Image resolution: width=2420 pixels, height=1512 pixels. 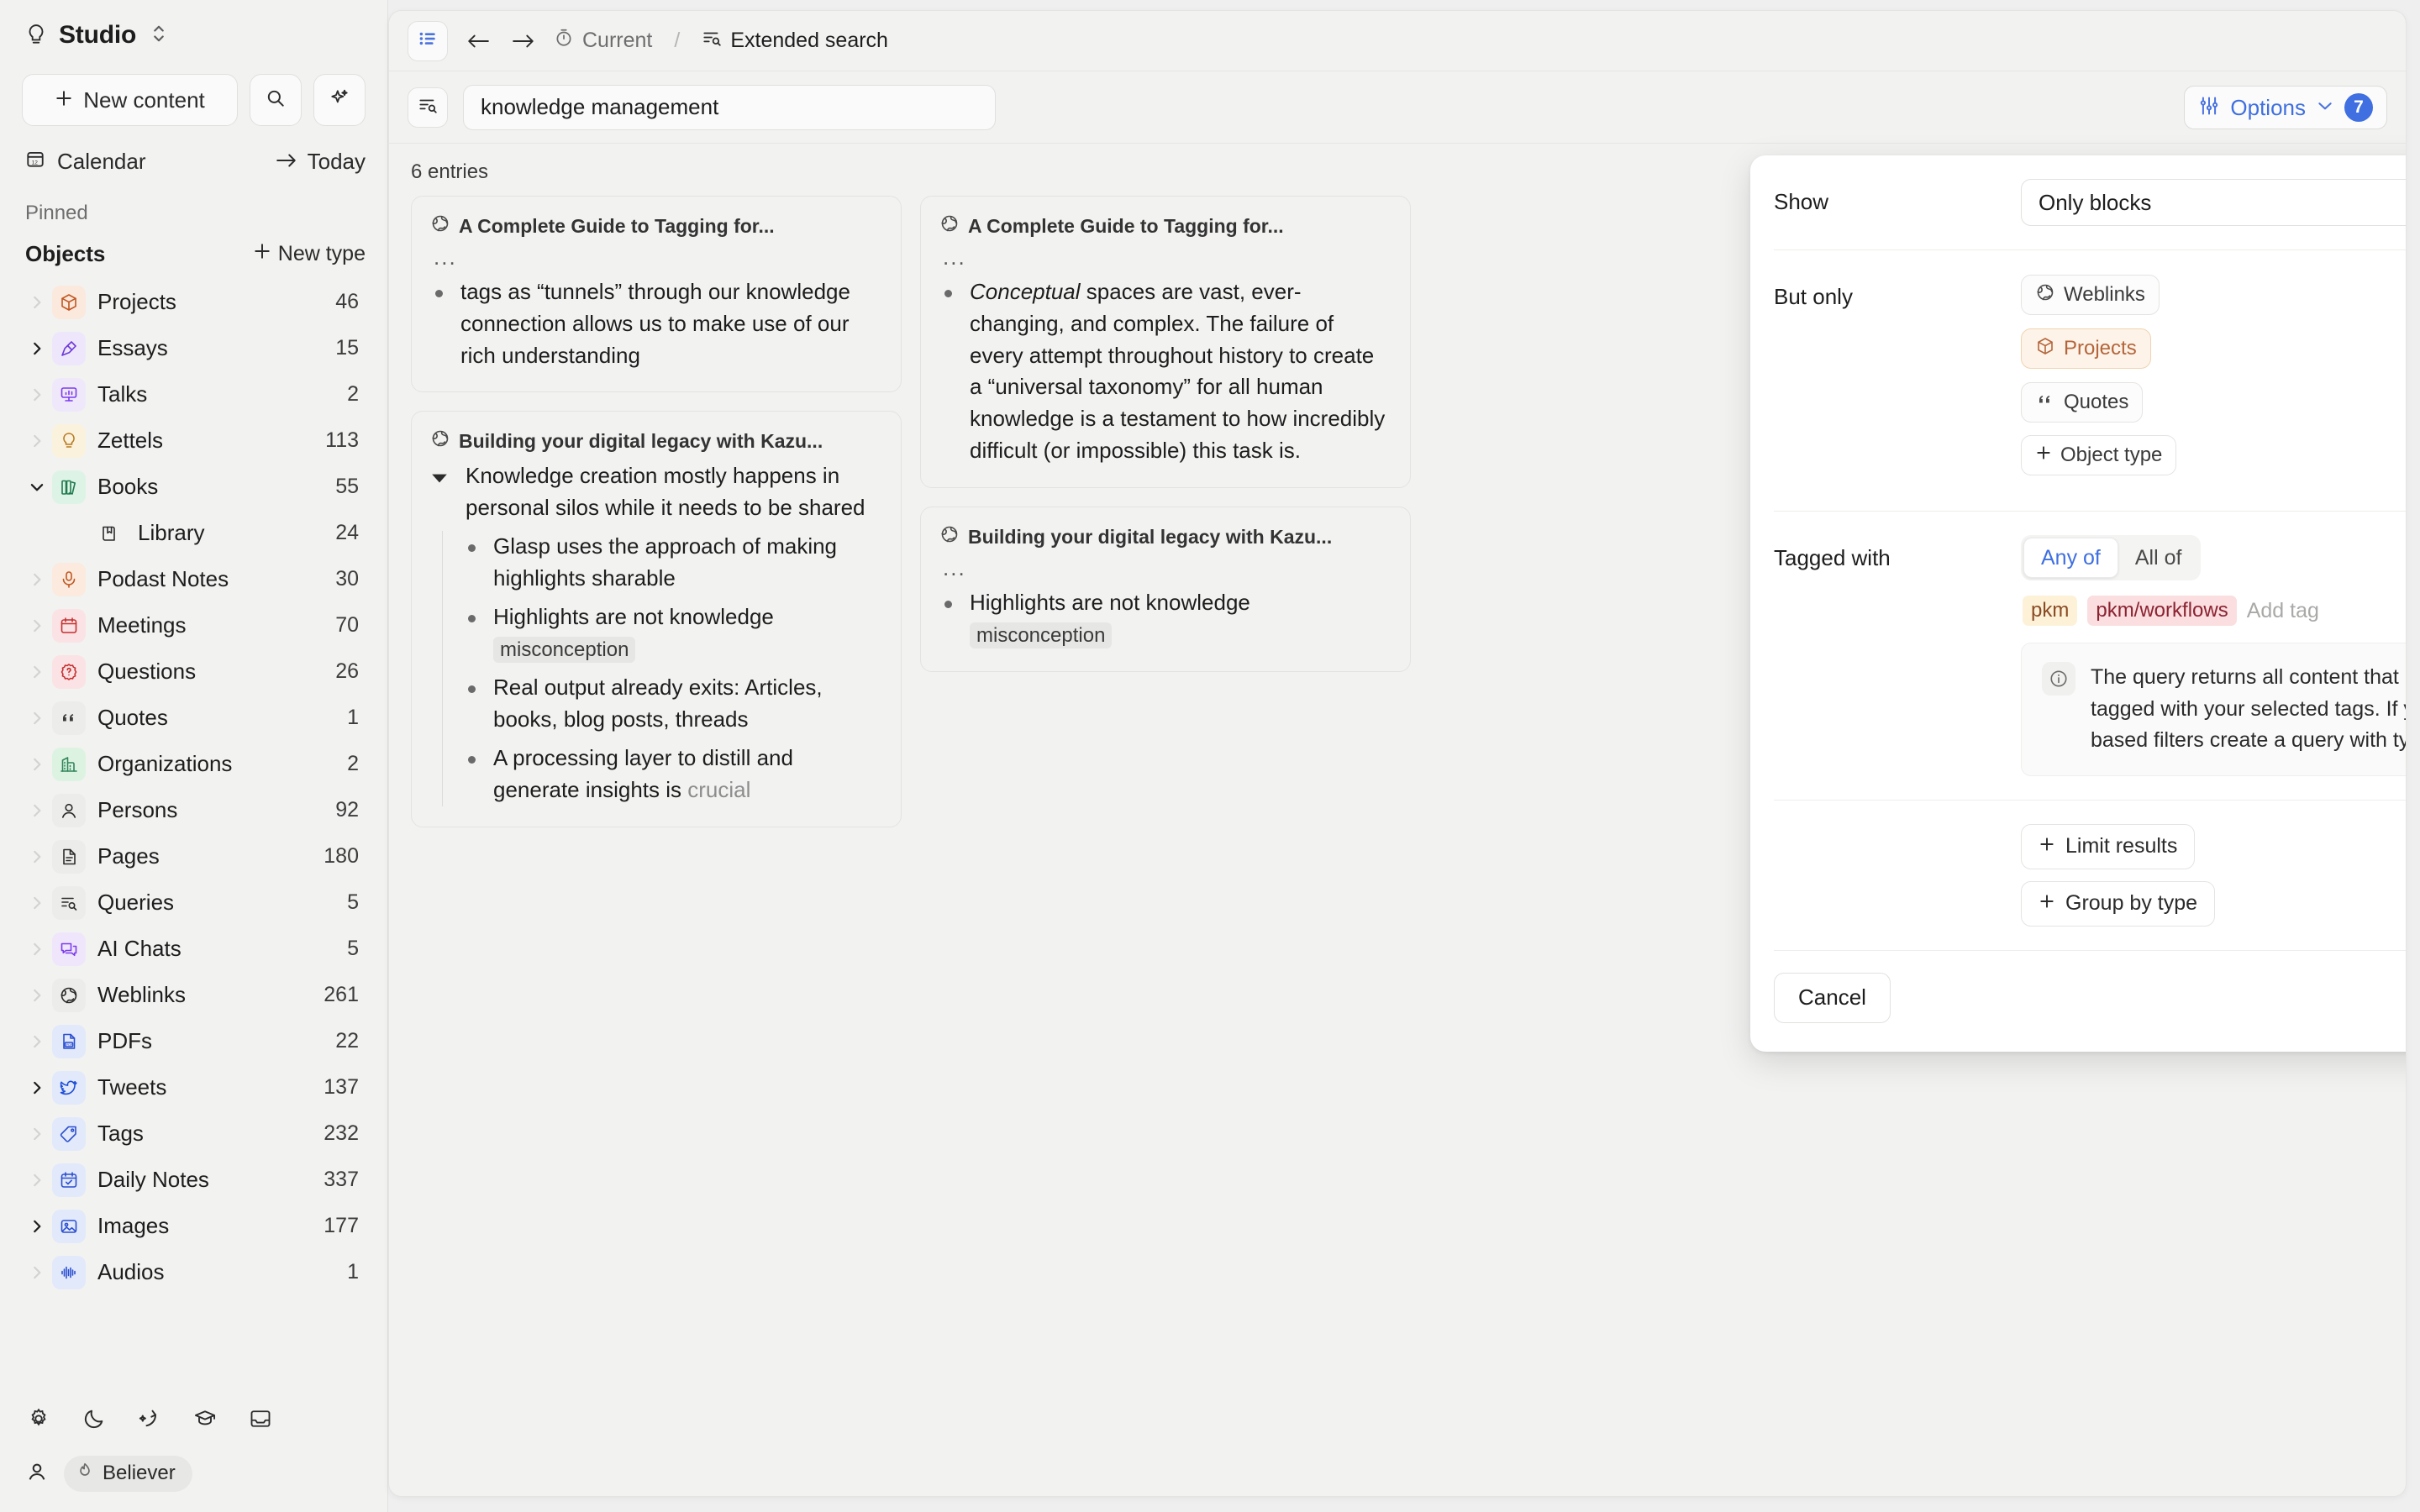 What do you see at coordinates (194, 302) in the screenshot?
I see `sidebar-item-projects: Projects 46` at bounding box center [194, 302].